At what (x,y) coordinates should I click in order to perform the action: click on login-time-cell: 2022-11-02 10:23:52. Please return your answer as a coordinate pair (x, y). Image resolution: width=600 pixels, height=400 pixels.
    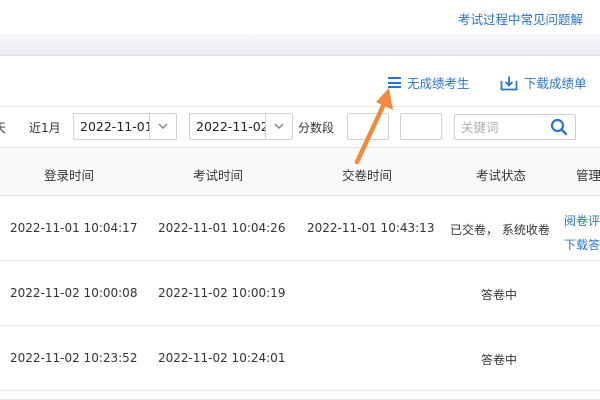
    Looking at the image, I should click on (74, 358).